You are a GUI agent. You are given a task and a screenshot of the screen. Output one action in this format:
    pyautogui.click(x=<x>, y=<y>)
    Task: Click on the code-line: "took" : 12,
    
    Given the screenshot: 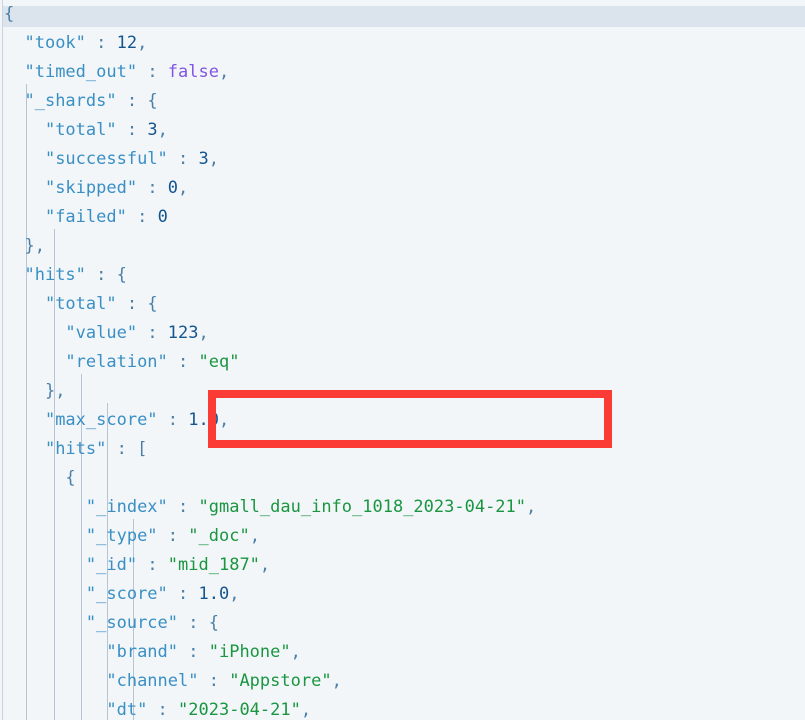 What is the action you would take?
    pyautogui.click(x=402, y=43)
    